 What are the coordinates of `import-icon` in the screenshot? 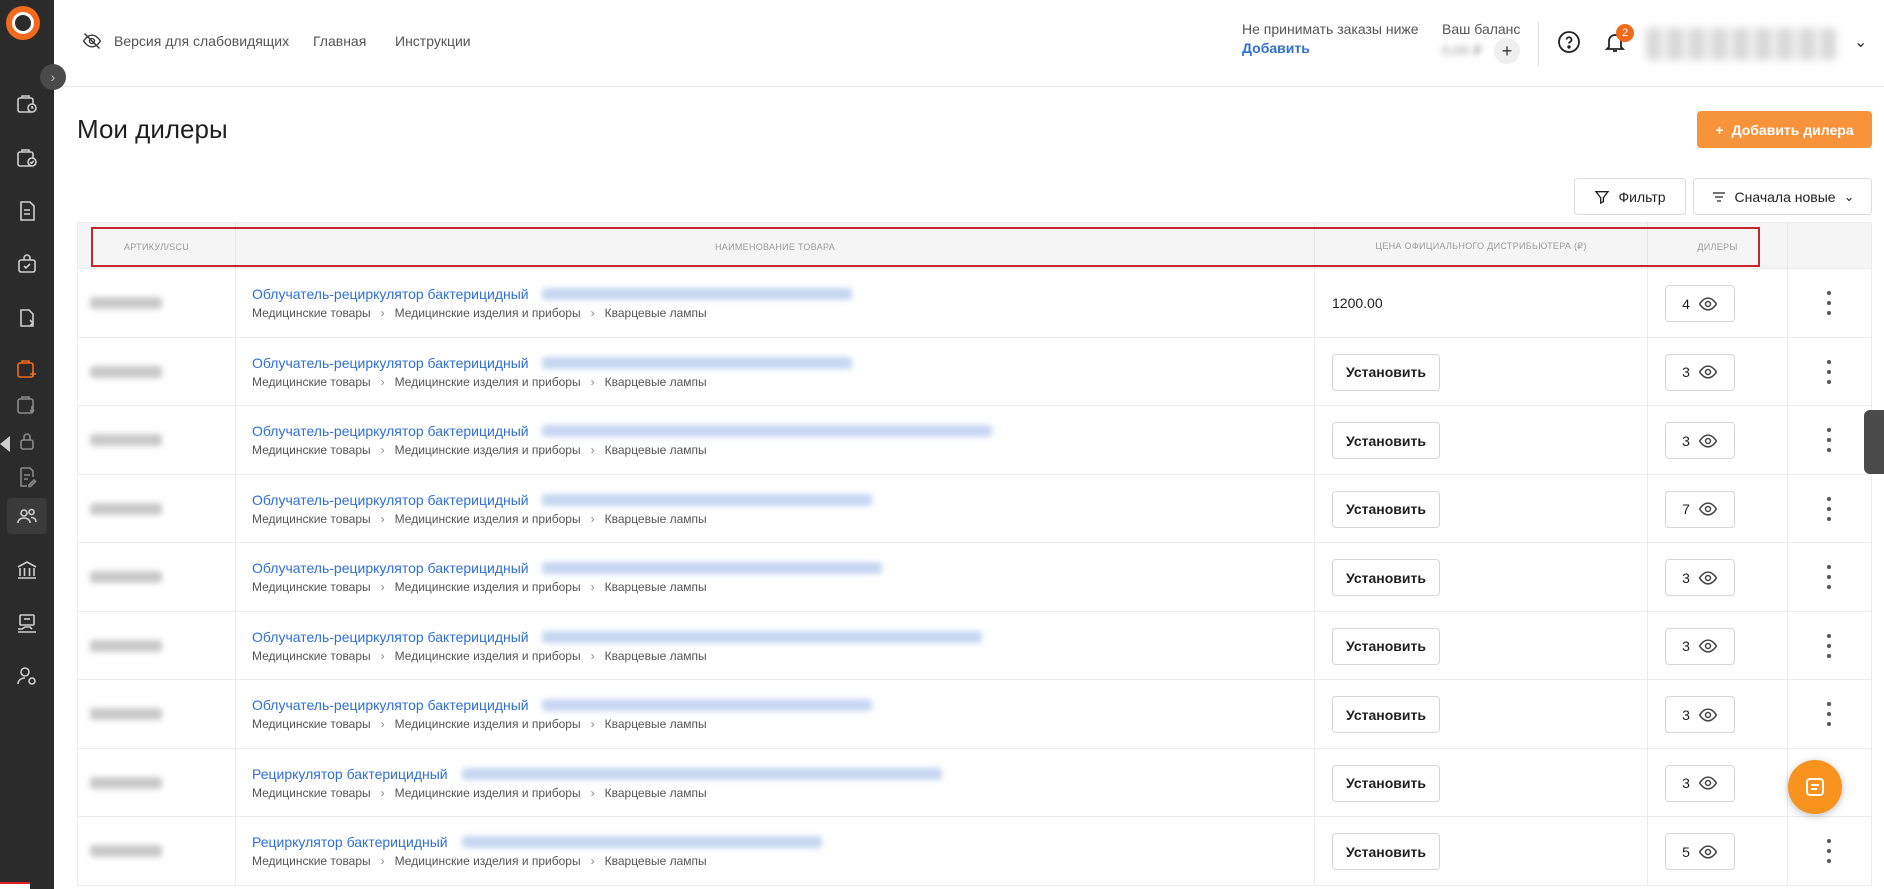 It's located at (27, 405).